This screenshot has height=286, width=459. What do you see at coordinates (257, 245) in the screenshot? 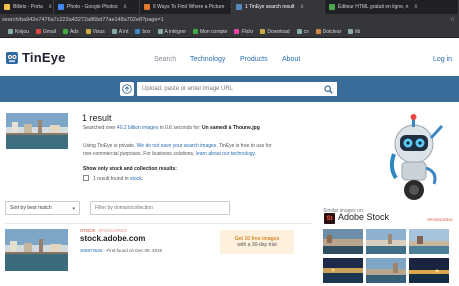
I see `promo-subtitle: with a 30-day trial` at bounding box center [257, 245].